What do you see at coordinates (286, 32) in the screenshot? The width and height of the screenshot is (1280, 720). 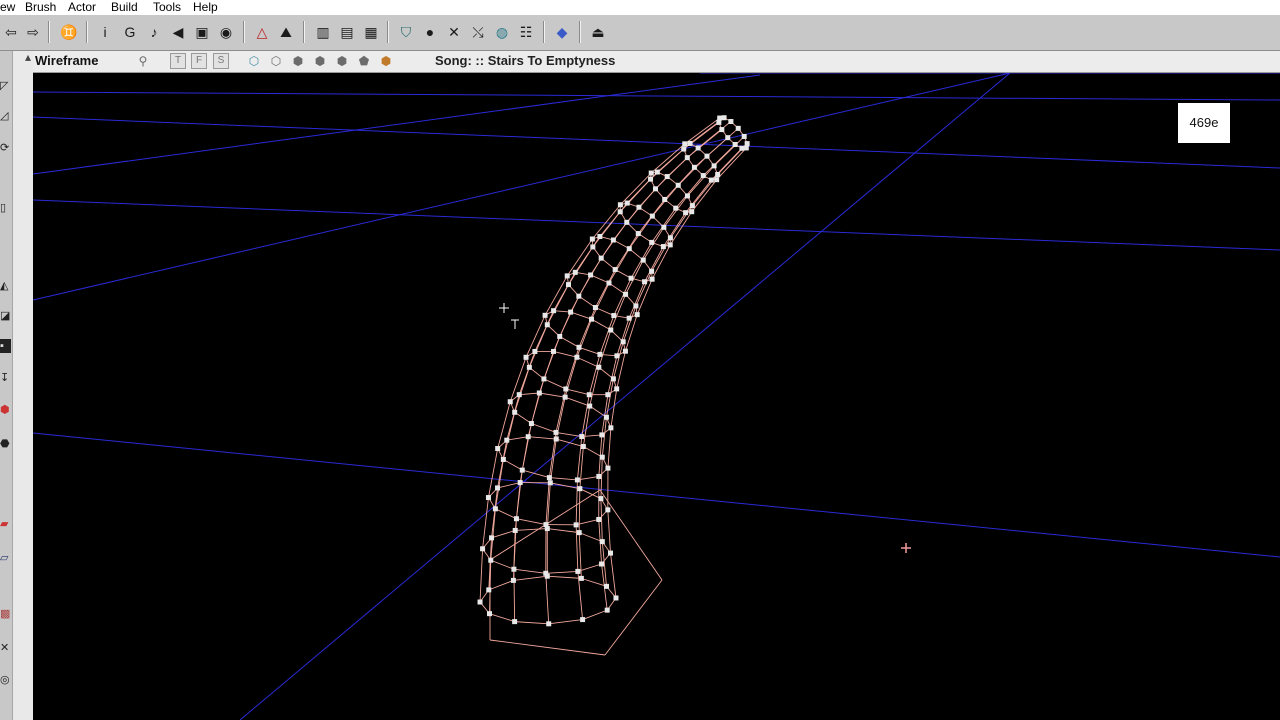 I see `terrain-icon: ⛰` at bounding box center [286, 32].